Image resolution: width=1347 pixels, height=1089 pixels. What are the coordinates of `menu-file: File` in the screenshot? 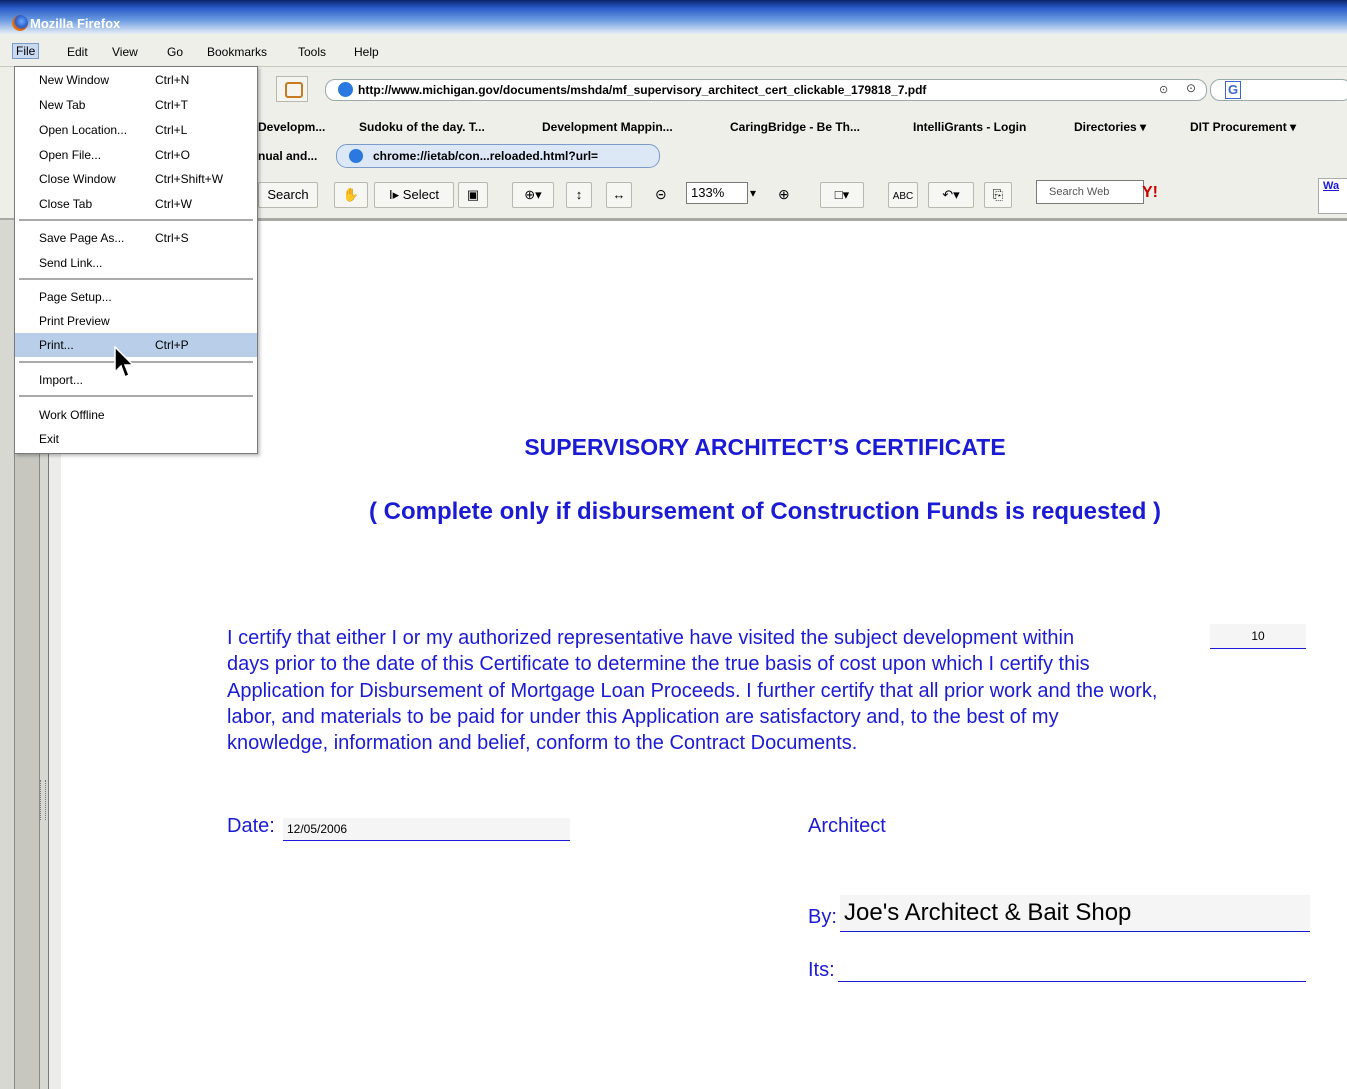 It's located at (26, 51).